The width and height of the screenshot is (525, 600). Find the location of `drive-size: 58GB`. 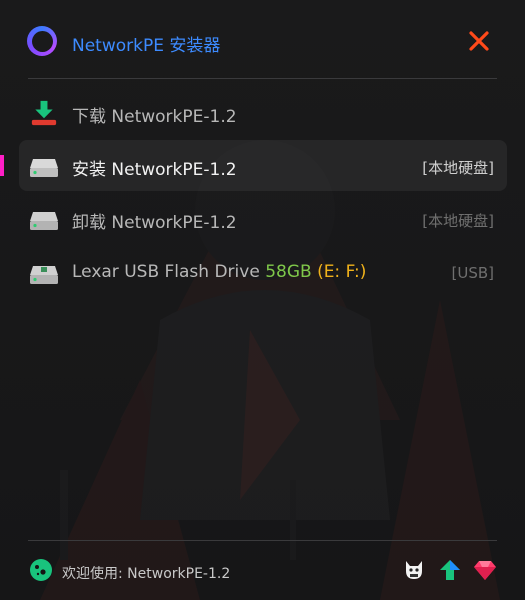

drive-size: 58GB is located at coordinates (288, 272).